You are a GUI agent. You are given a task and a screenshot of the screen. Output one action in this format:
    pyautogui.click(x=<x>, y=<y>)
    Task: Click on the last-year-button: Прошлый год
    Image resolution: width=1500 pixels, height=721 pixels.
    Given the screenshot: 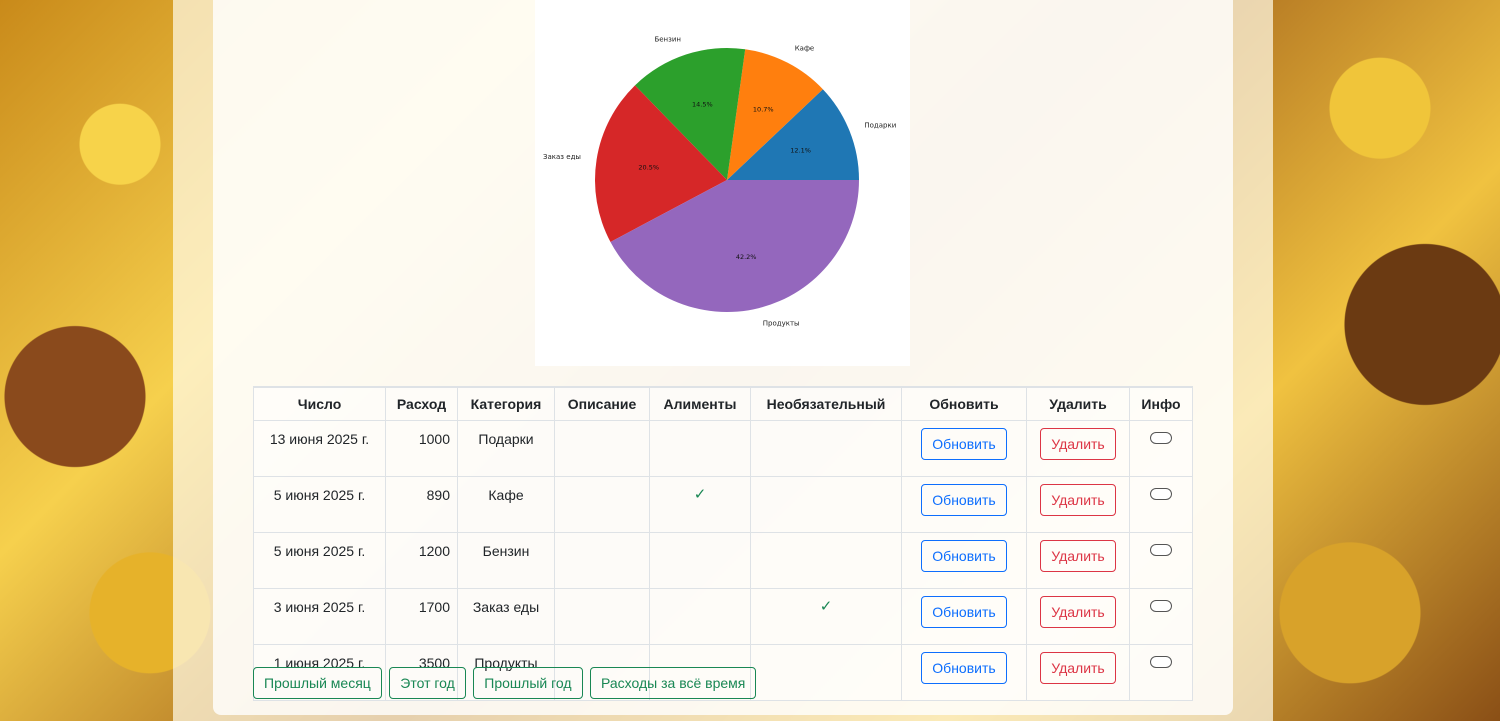 What is the action you would take?
    pyautogui.click(x=528, y=683)
    